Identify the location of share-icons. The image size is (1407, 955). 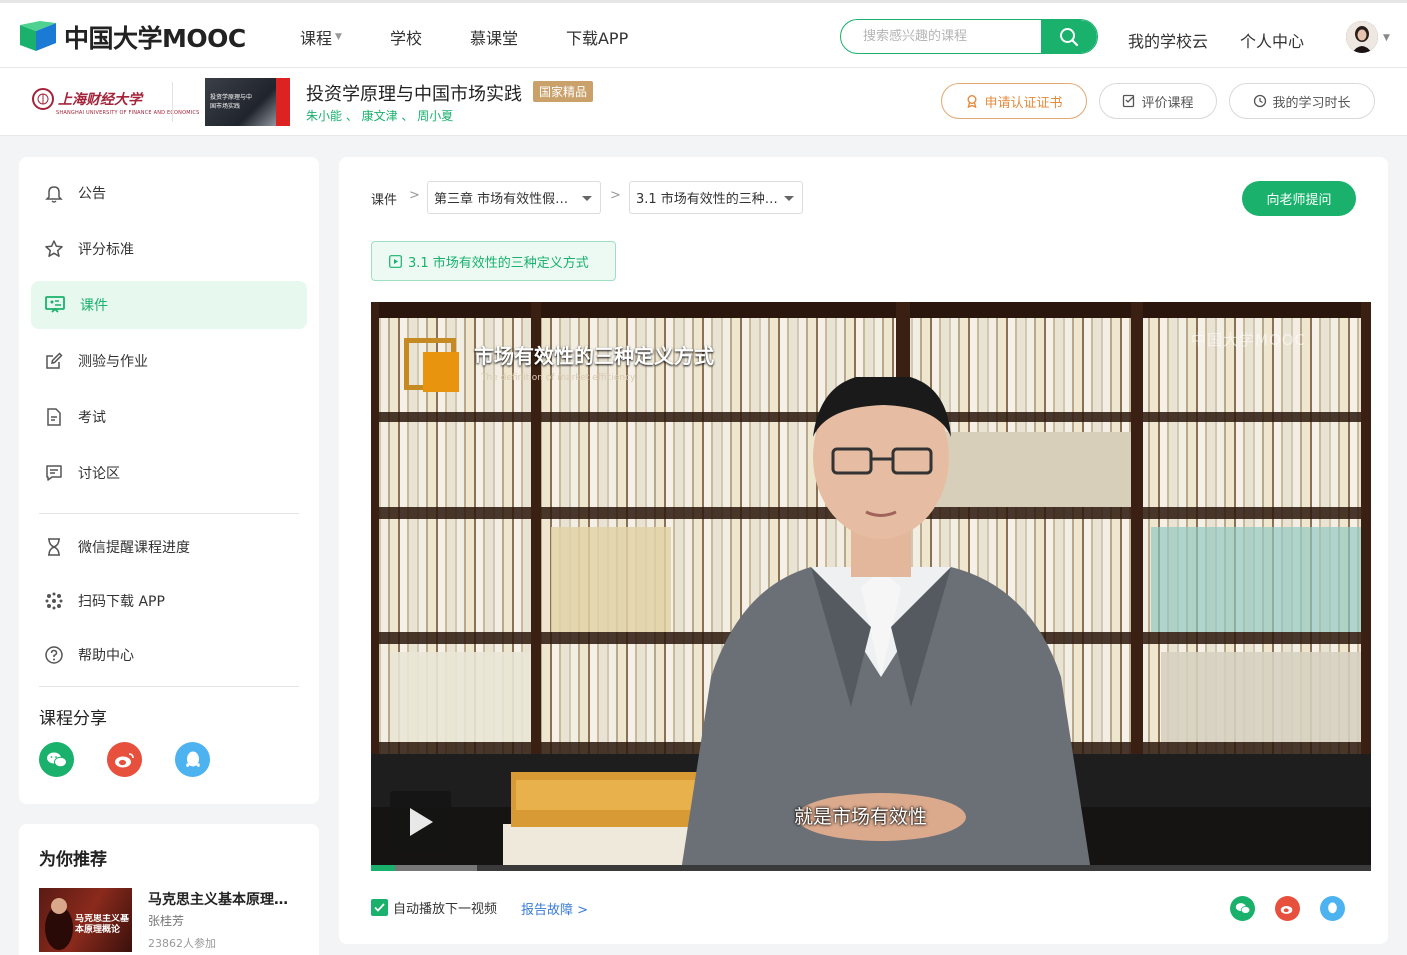
(141, 759).